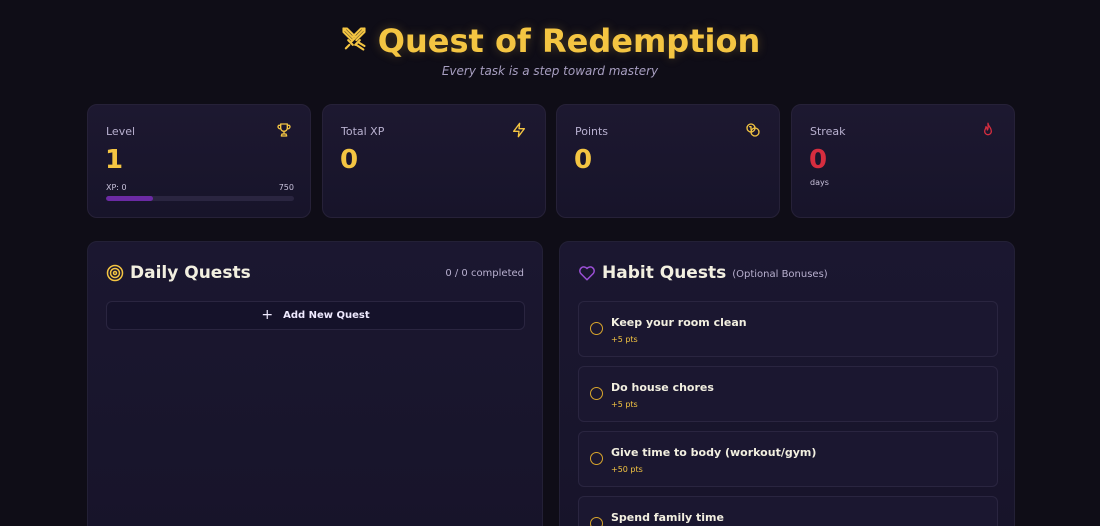 This screenshot has width=1100, height=526. Describe the element at coordinates (988, 129) in the screenshot. I see `flame-icon` at that location.